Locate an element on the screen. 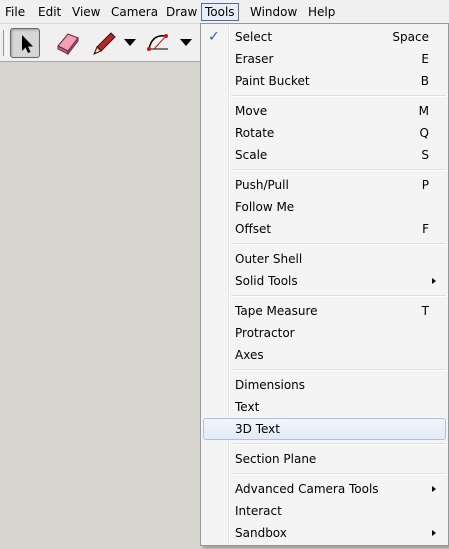  menu-item-label: Move is located at coordinates (251, 111).